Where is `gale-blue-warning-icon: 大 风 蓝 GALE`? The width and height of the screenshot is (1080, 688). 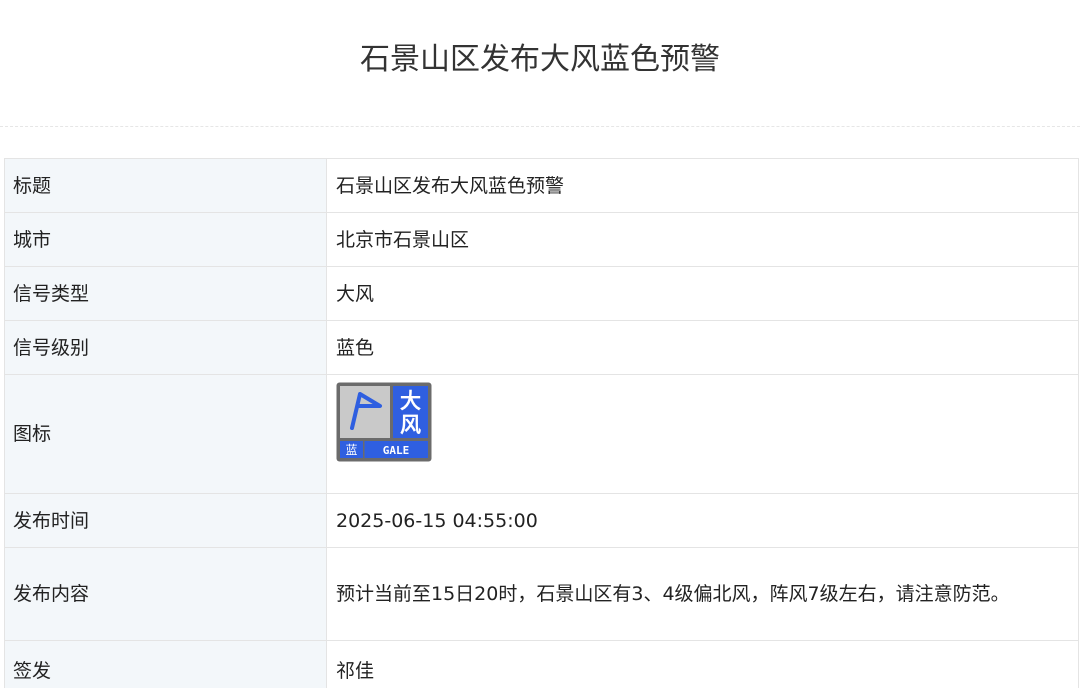 gale-blue-warning-icon: 大 风 蓝 GALE is located at coordinates (384, 422).